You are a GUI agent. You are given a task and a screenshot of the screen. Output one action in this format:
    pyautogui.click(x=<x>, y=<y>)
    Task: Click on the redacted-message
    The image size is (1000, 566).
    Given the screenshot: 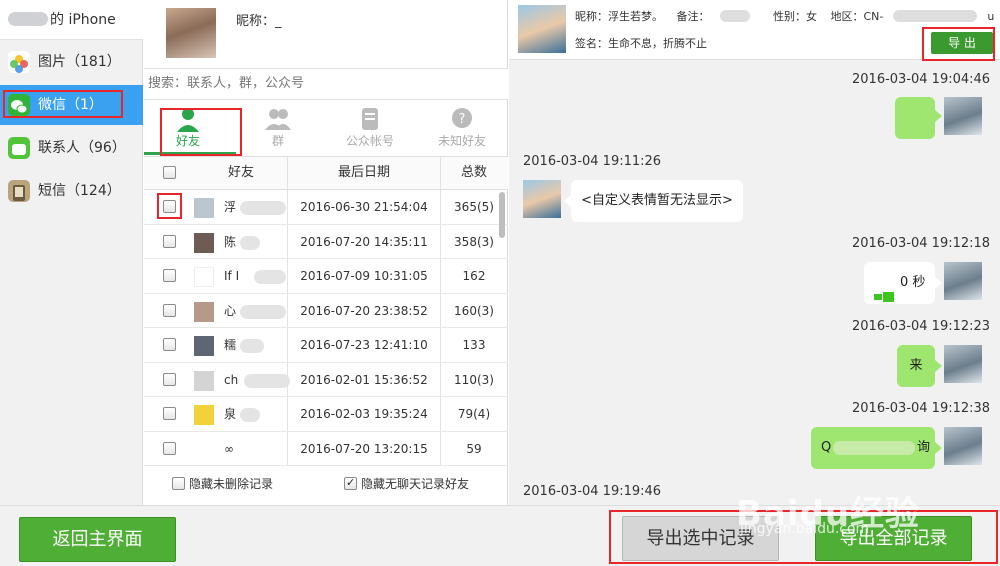 What is the action you would take?
    pyautogui.click(x=874, y=448)
    